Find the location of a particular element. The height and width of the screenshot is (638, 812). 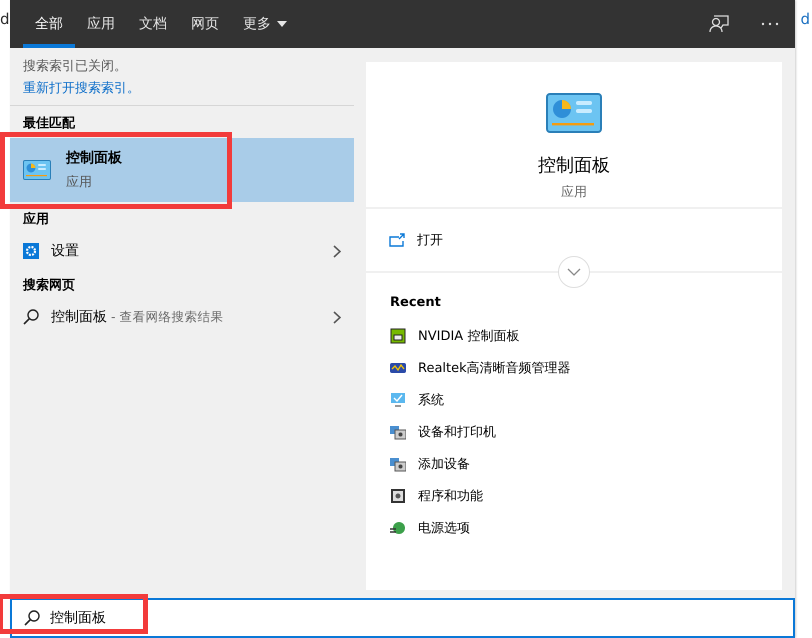

power-plug-icon is located at coordinates (398, 528).